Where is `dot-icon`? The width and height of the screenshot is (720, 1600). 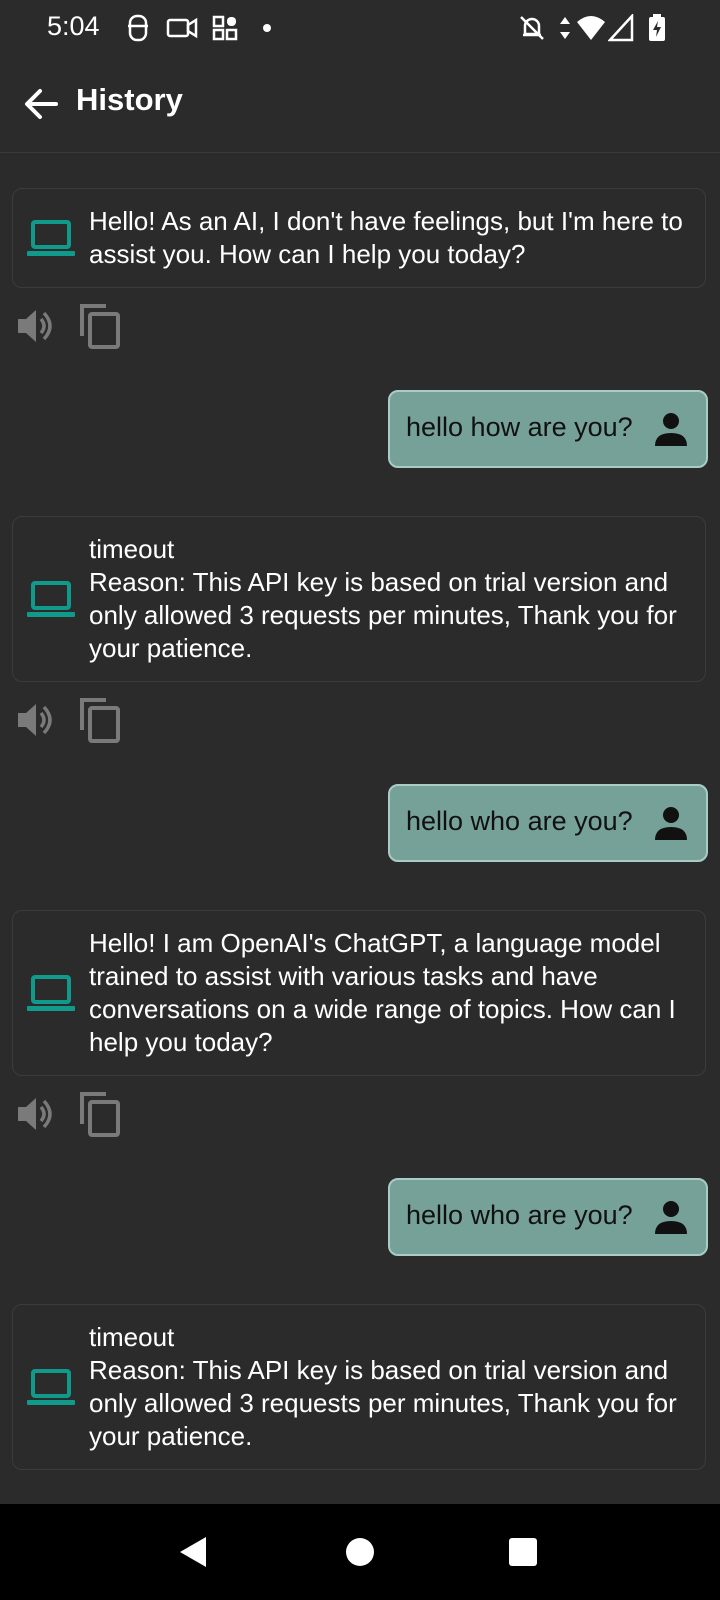
dot-icon is located at coordinates (267, 28).